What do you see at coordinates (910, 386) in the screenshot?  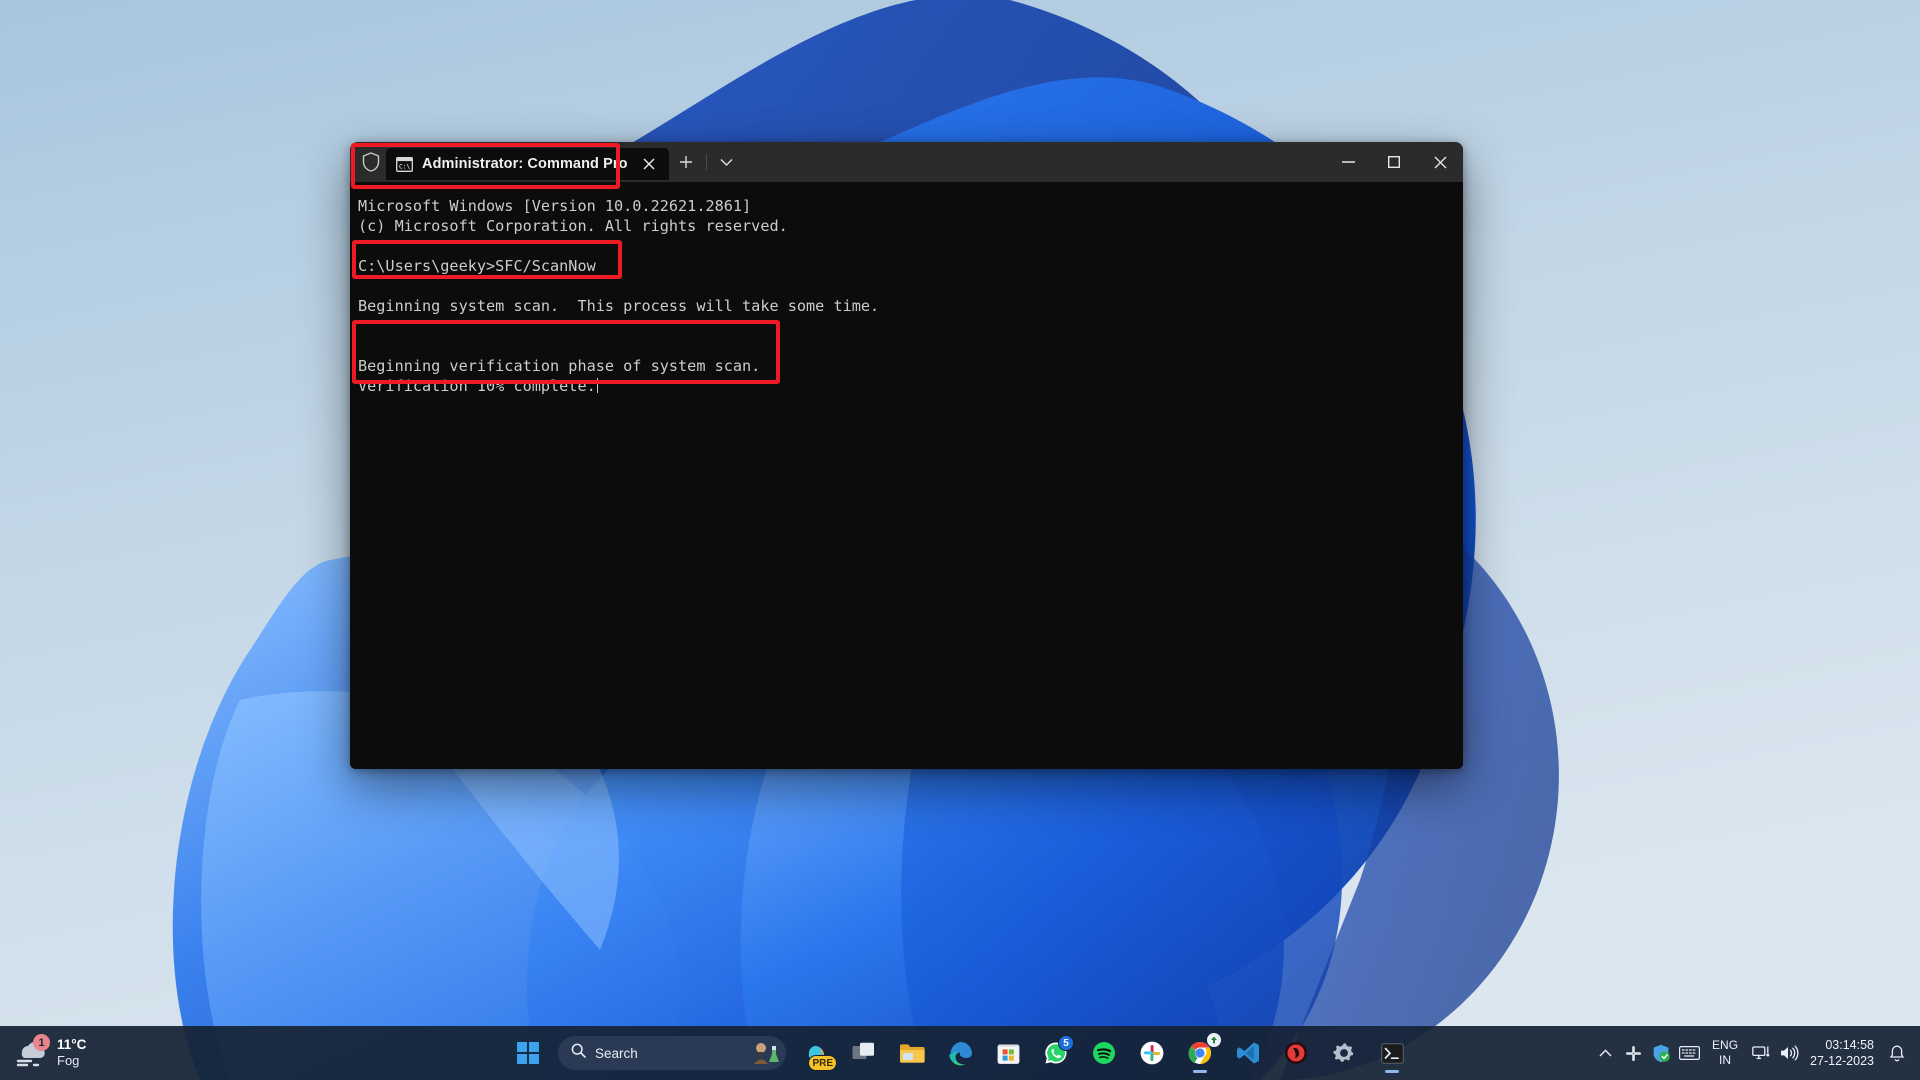 I see `terminal-line-progress-wrap: Verification 10% complete.` at bounding box center [910, 386].